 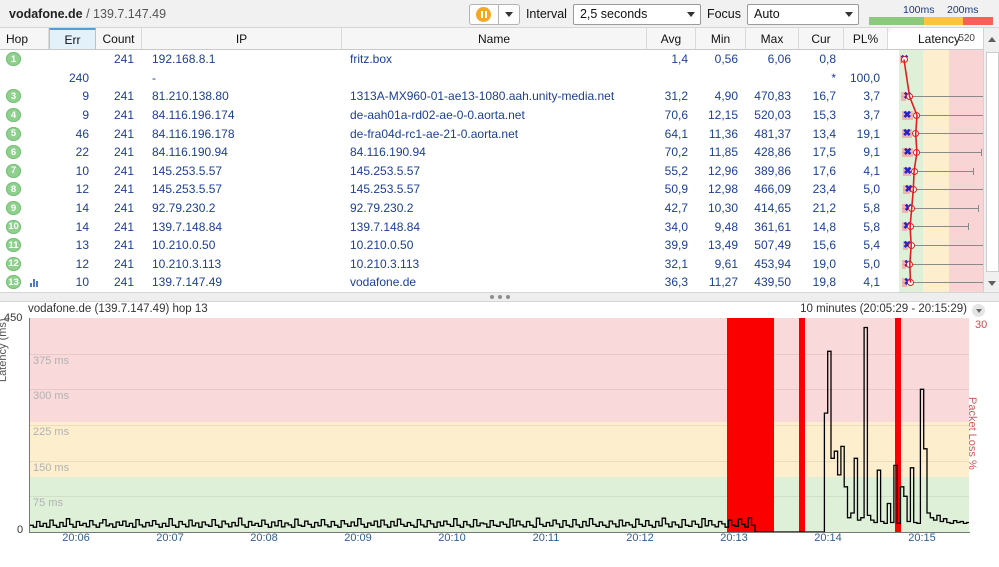 What do you see at coordinates (779, 59) in the screenshot?
I see `cell-max: 6,06` at bounding box center [779, 59].